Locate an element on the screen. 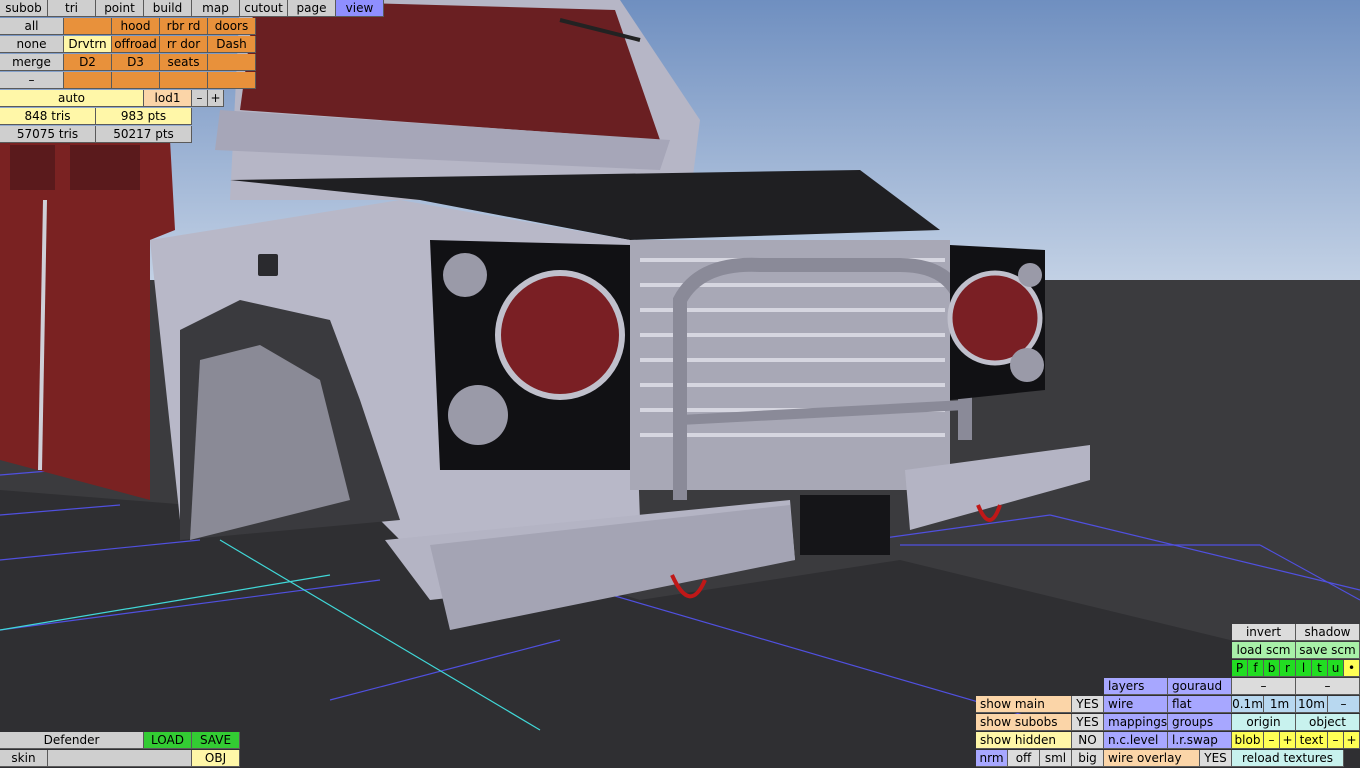 Image resolution: width=1360 pixels, height=768 pixels. lod-plus-button: + is located at coordinates (216, 98).